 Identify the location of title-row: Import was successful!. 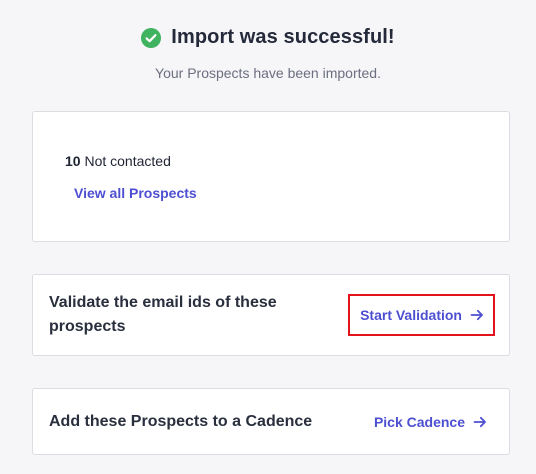
(268, 37).